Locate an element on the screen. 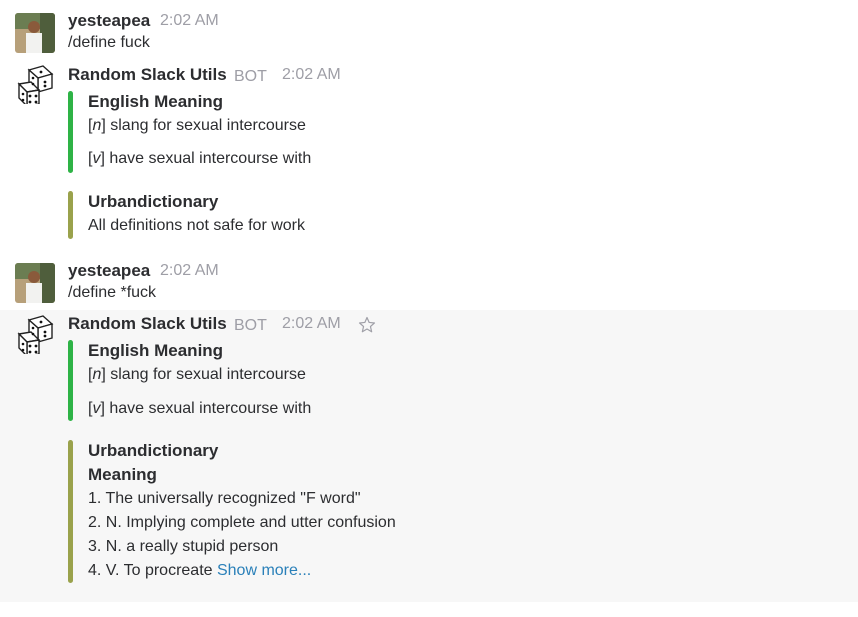  message-text: /define *fuck is located at coordinates (112, 292).